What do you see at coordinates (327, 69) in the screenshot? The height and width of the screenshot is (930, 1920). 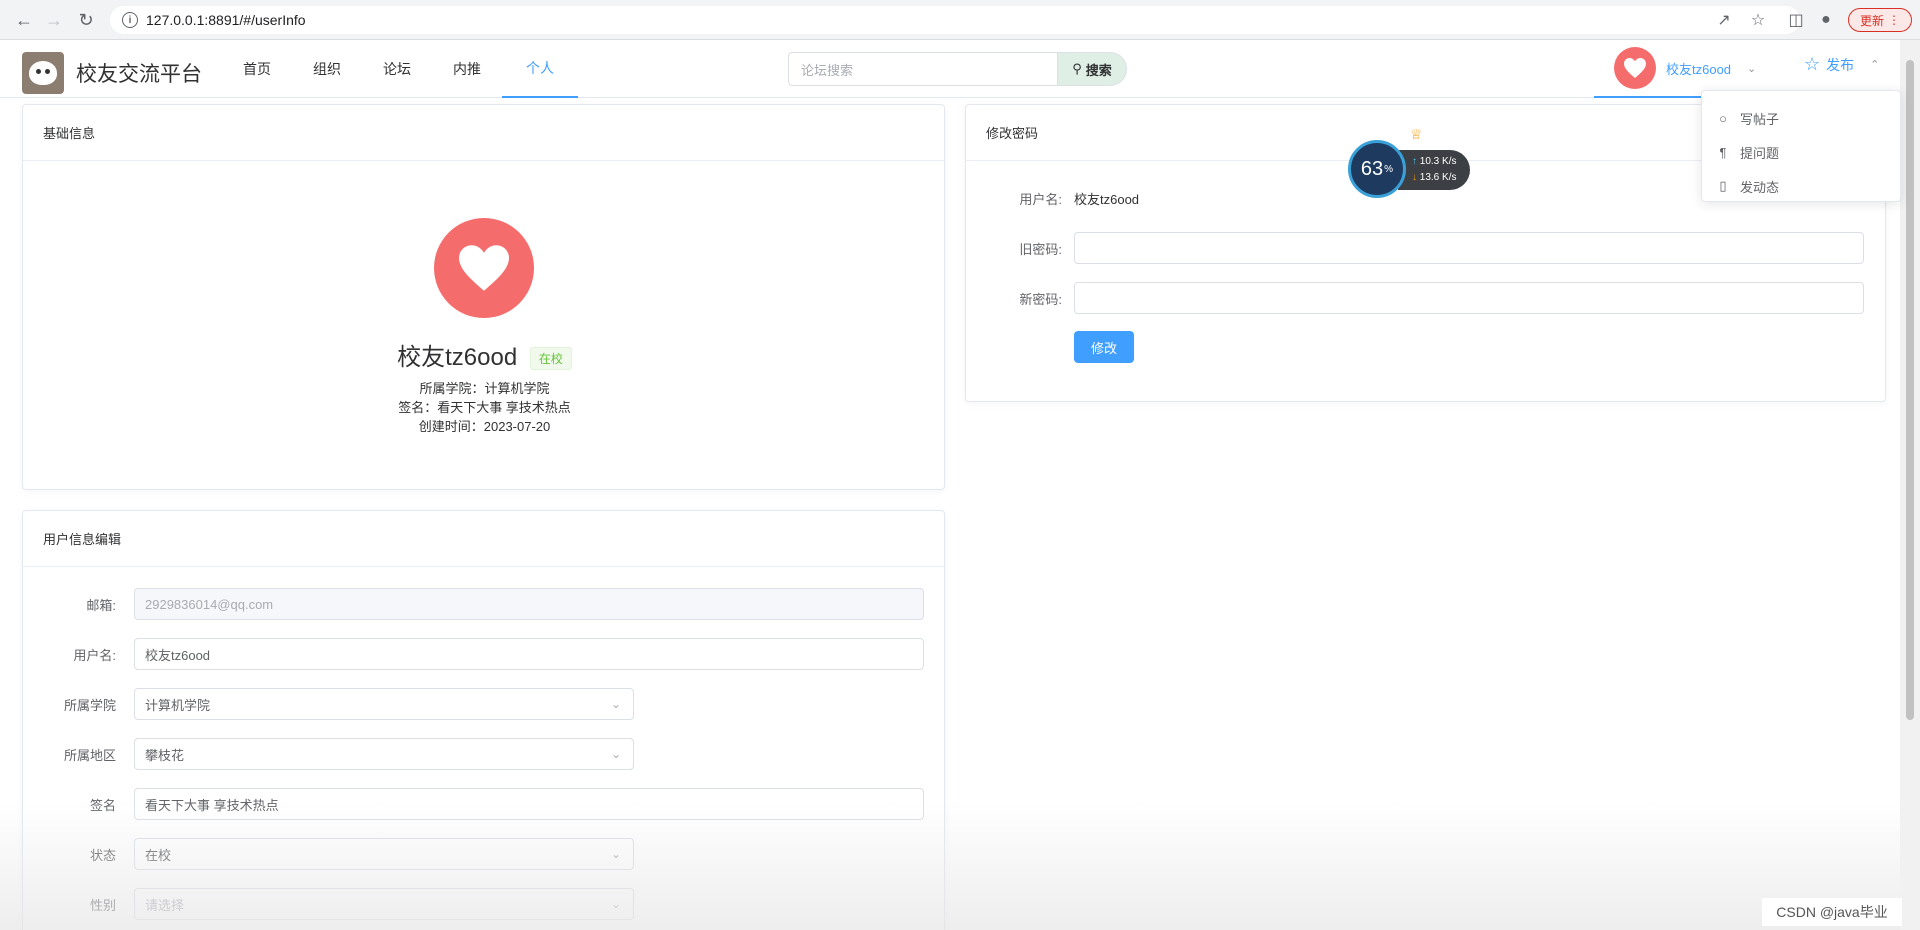 I see `nav-item-organization: 组织` at bounding box center [327, 69].